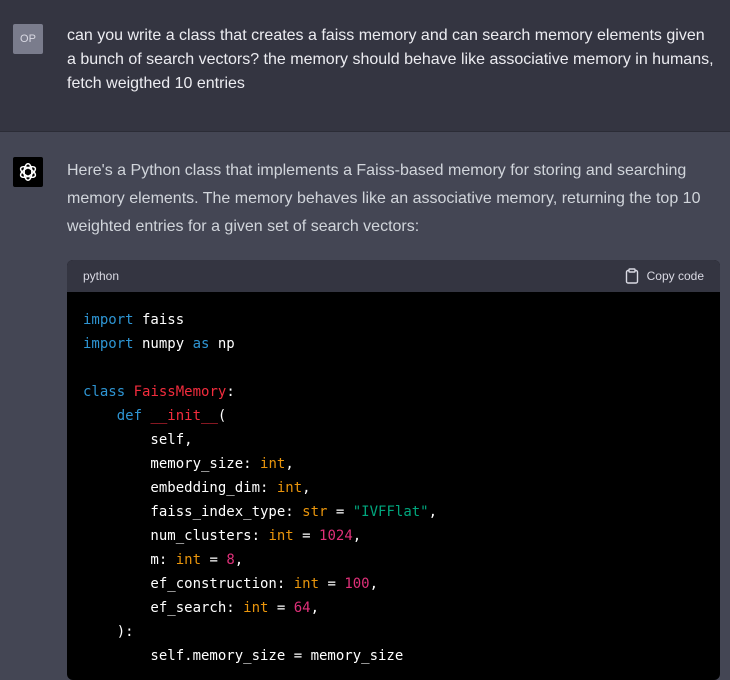  I want to click on code-line: ef_construction: int = 100,, so click(393, 584).